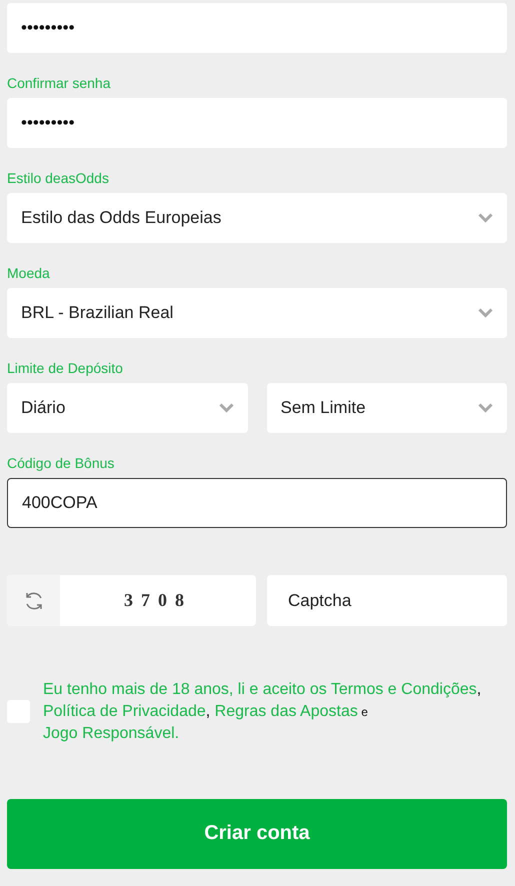  Describe the element at coordinates (257, 503) in the screenshot. I see `bonus-code-field: 400COPA` at that location.